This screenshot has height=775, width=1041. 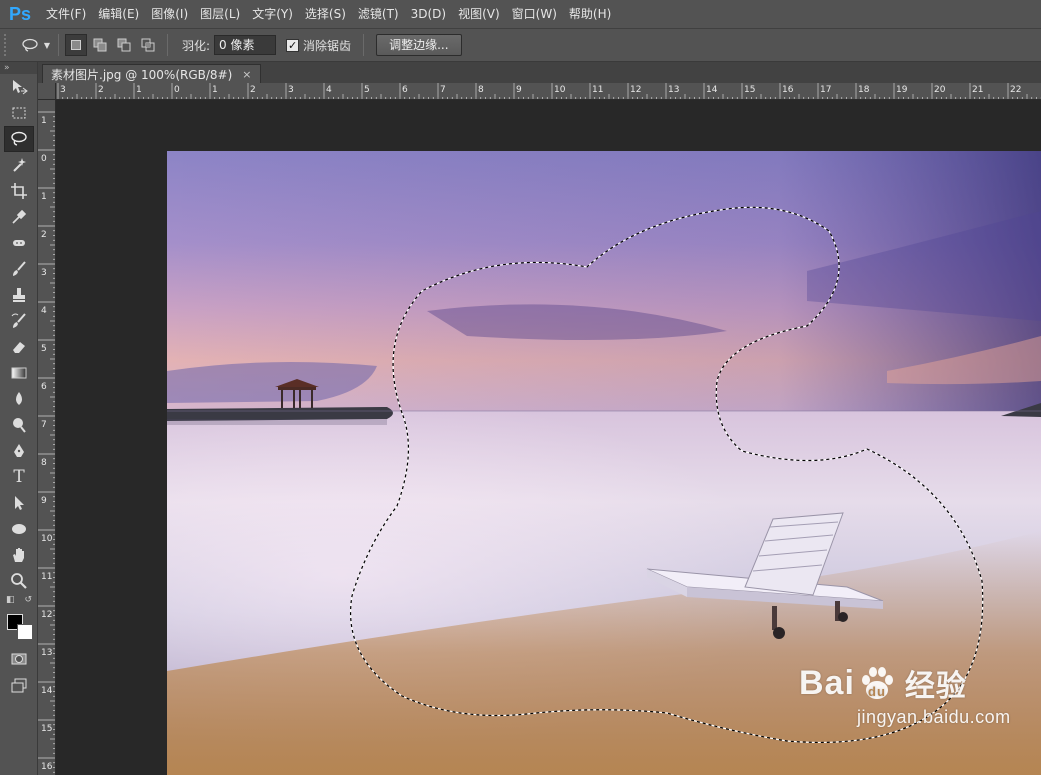 I want to click on lasso-icon, so click(x=19, y=139).